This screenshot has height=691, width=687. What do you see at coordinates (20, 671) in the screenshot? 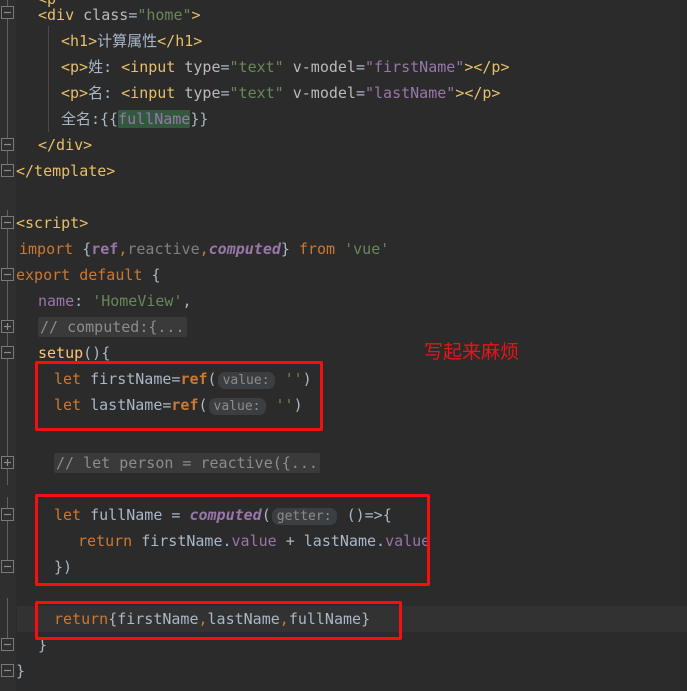
I see `code-line-export-close: }` at bounding box center [20, 671].